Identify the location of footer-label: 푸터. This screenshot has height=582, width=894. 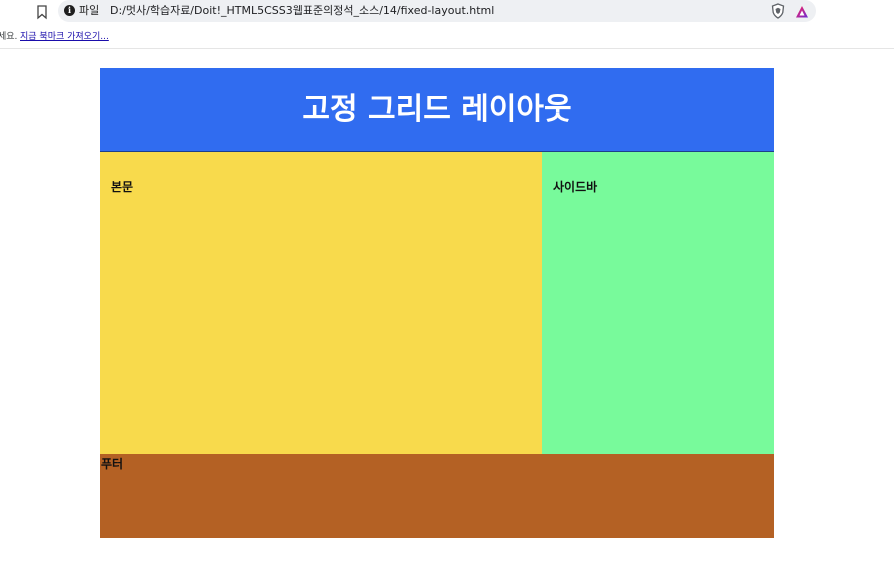
(112, 464).